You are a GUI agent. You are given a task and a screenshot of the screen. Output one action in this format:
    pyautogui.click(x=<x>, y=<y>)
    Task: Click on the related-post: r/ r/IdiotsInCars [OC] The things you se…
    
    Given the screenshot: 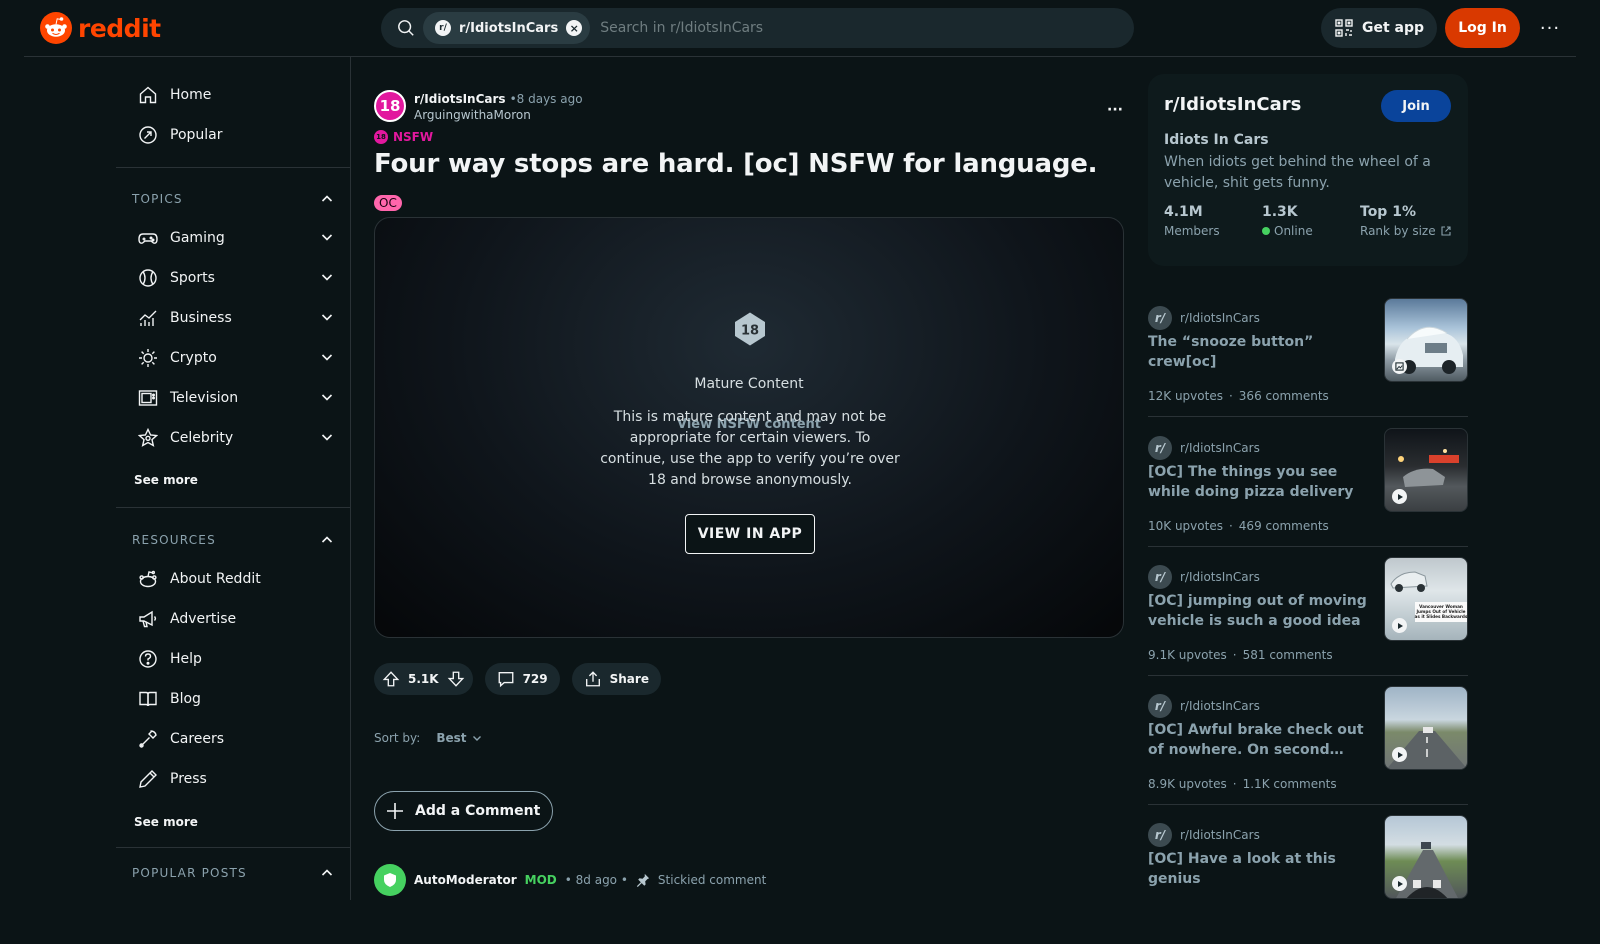 What is the action you would take?
    pyautogui.click(x=1308, y=492)
    